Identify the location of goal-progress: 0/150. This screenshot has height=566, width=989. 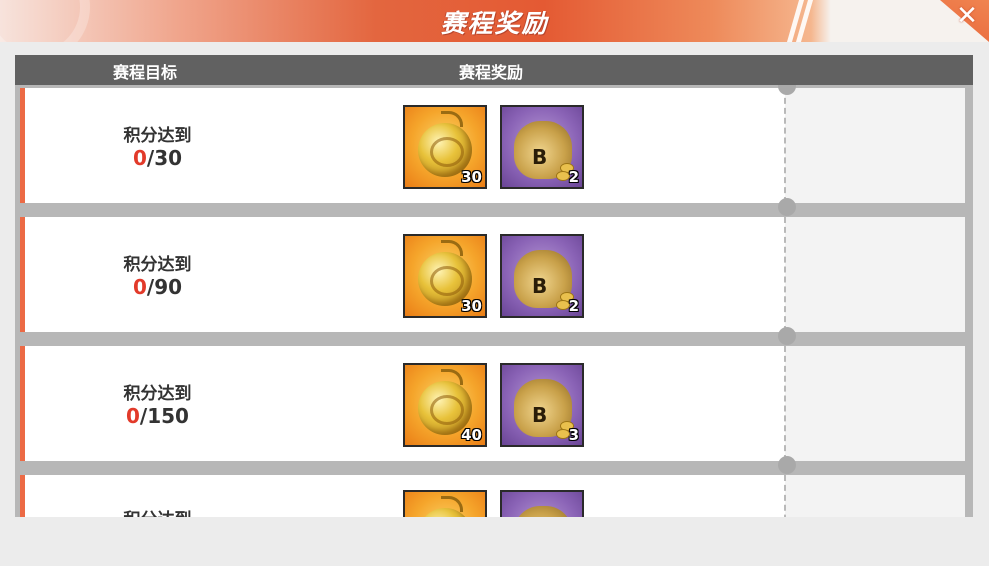
(157, 416).